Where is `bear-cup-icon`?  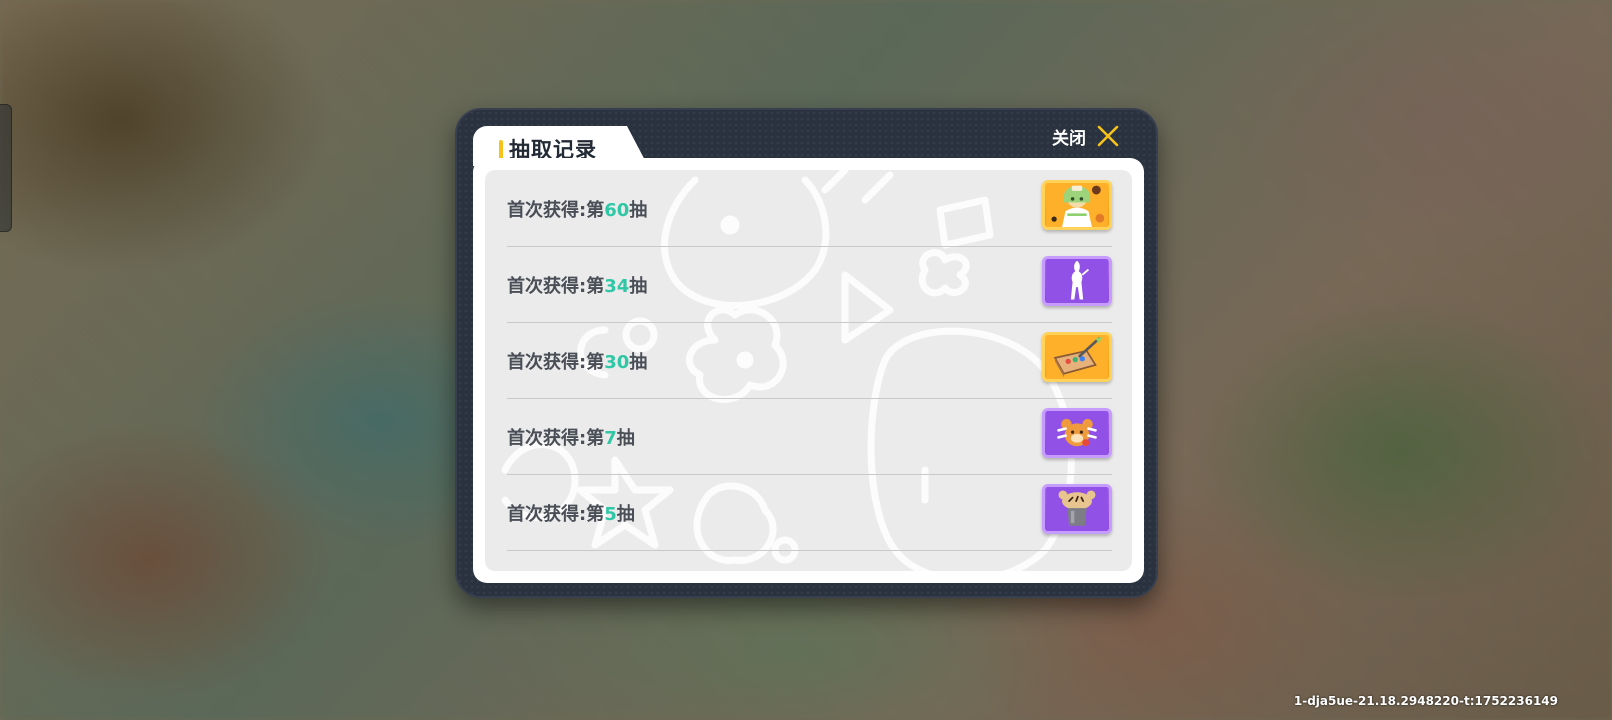
bear-cup-icon is located at coordinates (1077, 509).